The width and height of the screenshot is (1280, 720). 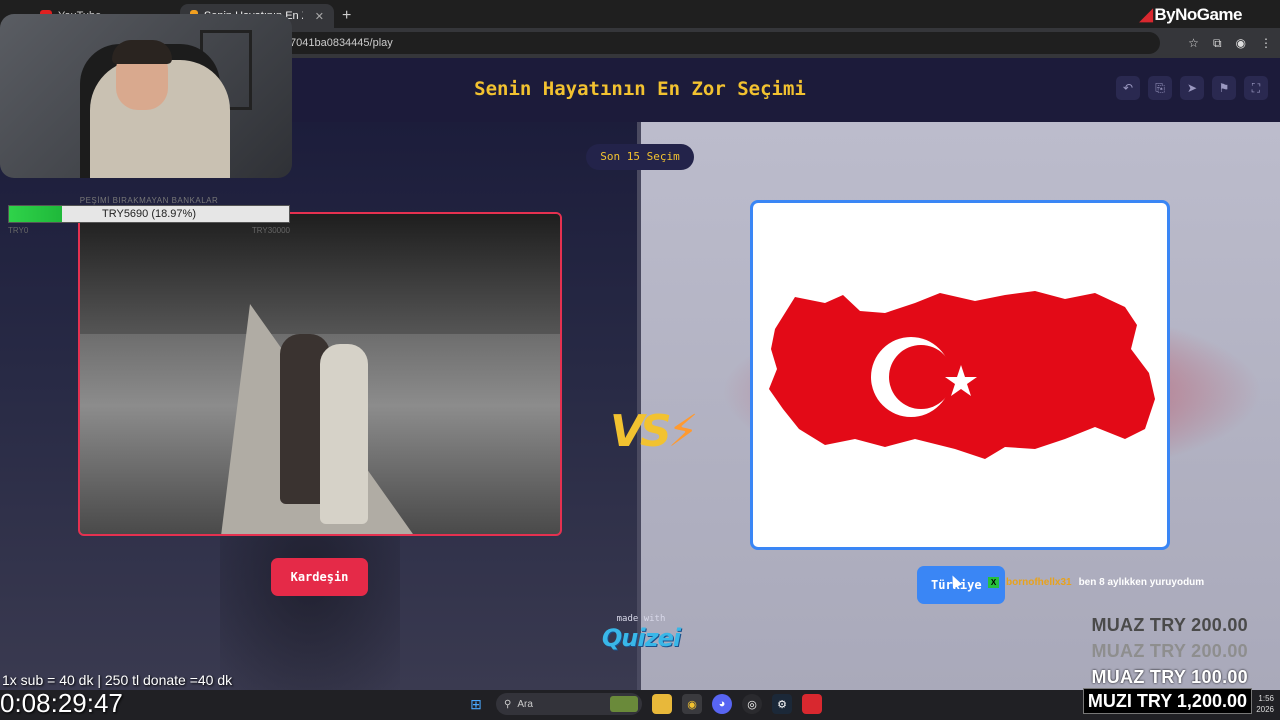 I want to click on goal-start: TRY0, so click(x=18, y=230).